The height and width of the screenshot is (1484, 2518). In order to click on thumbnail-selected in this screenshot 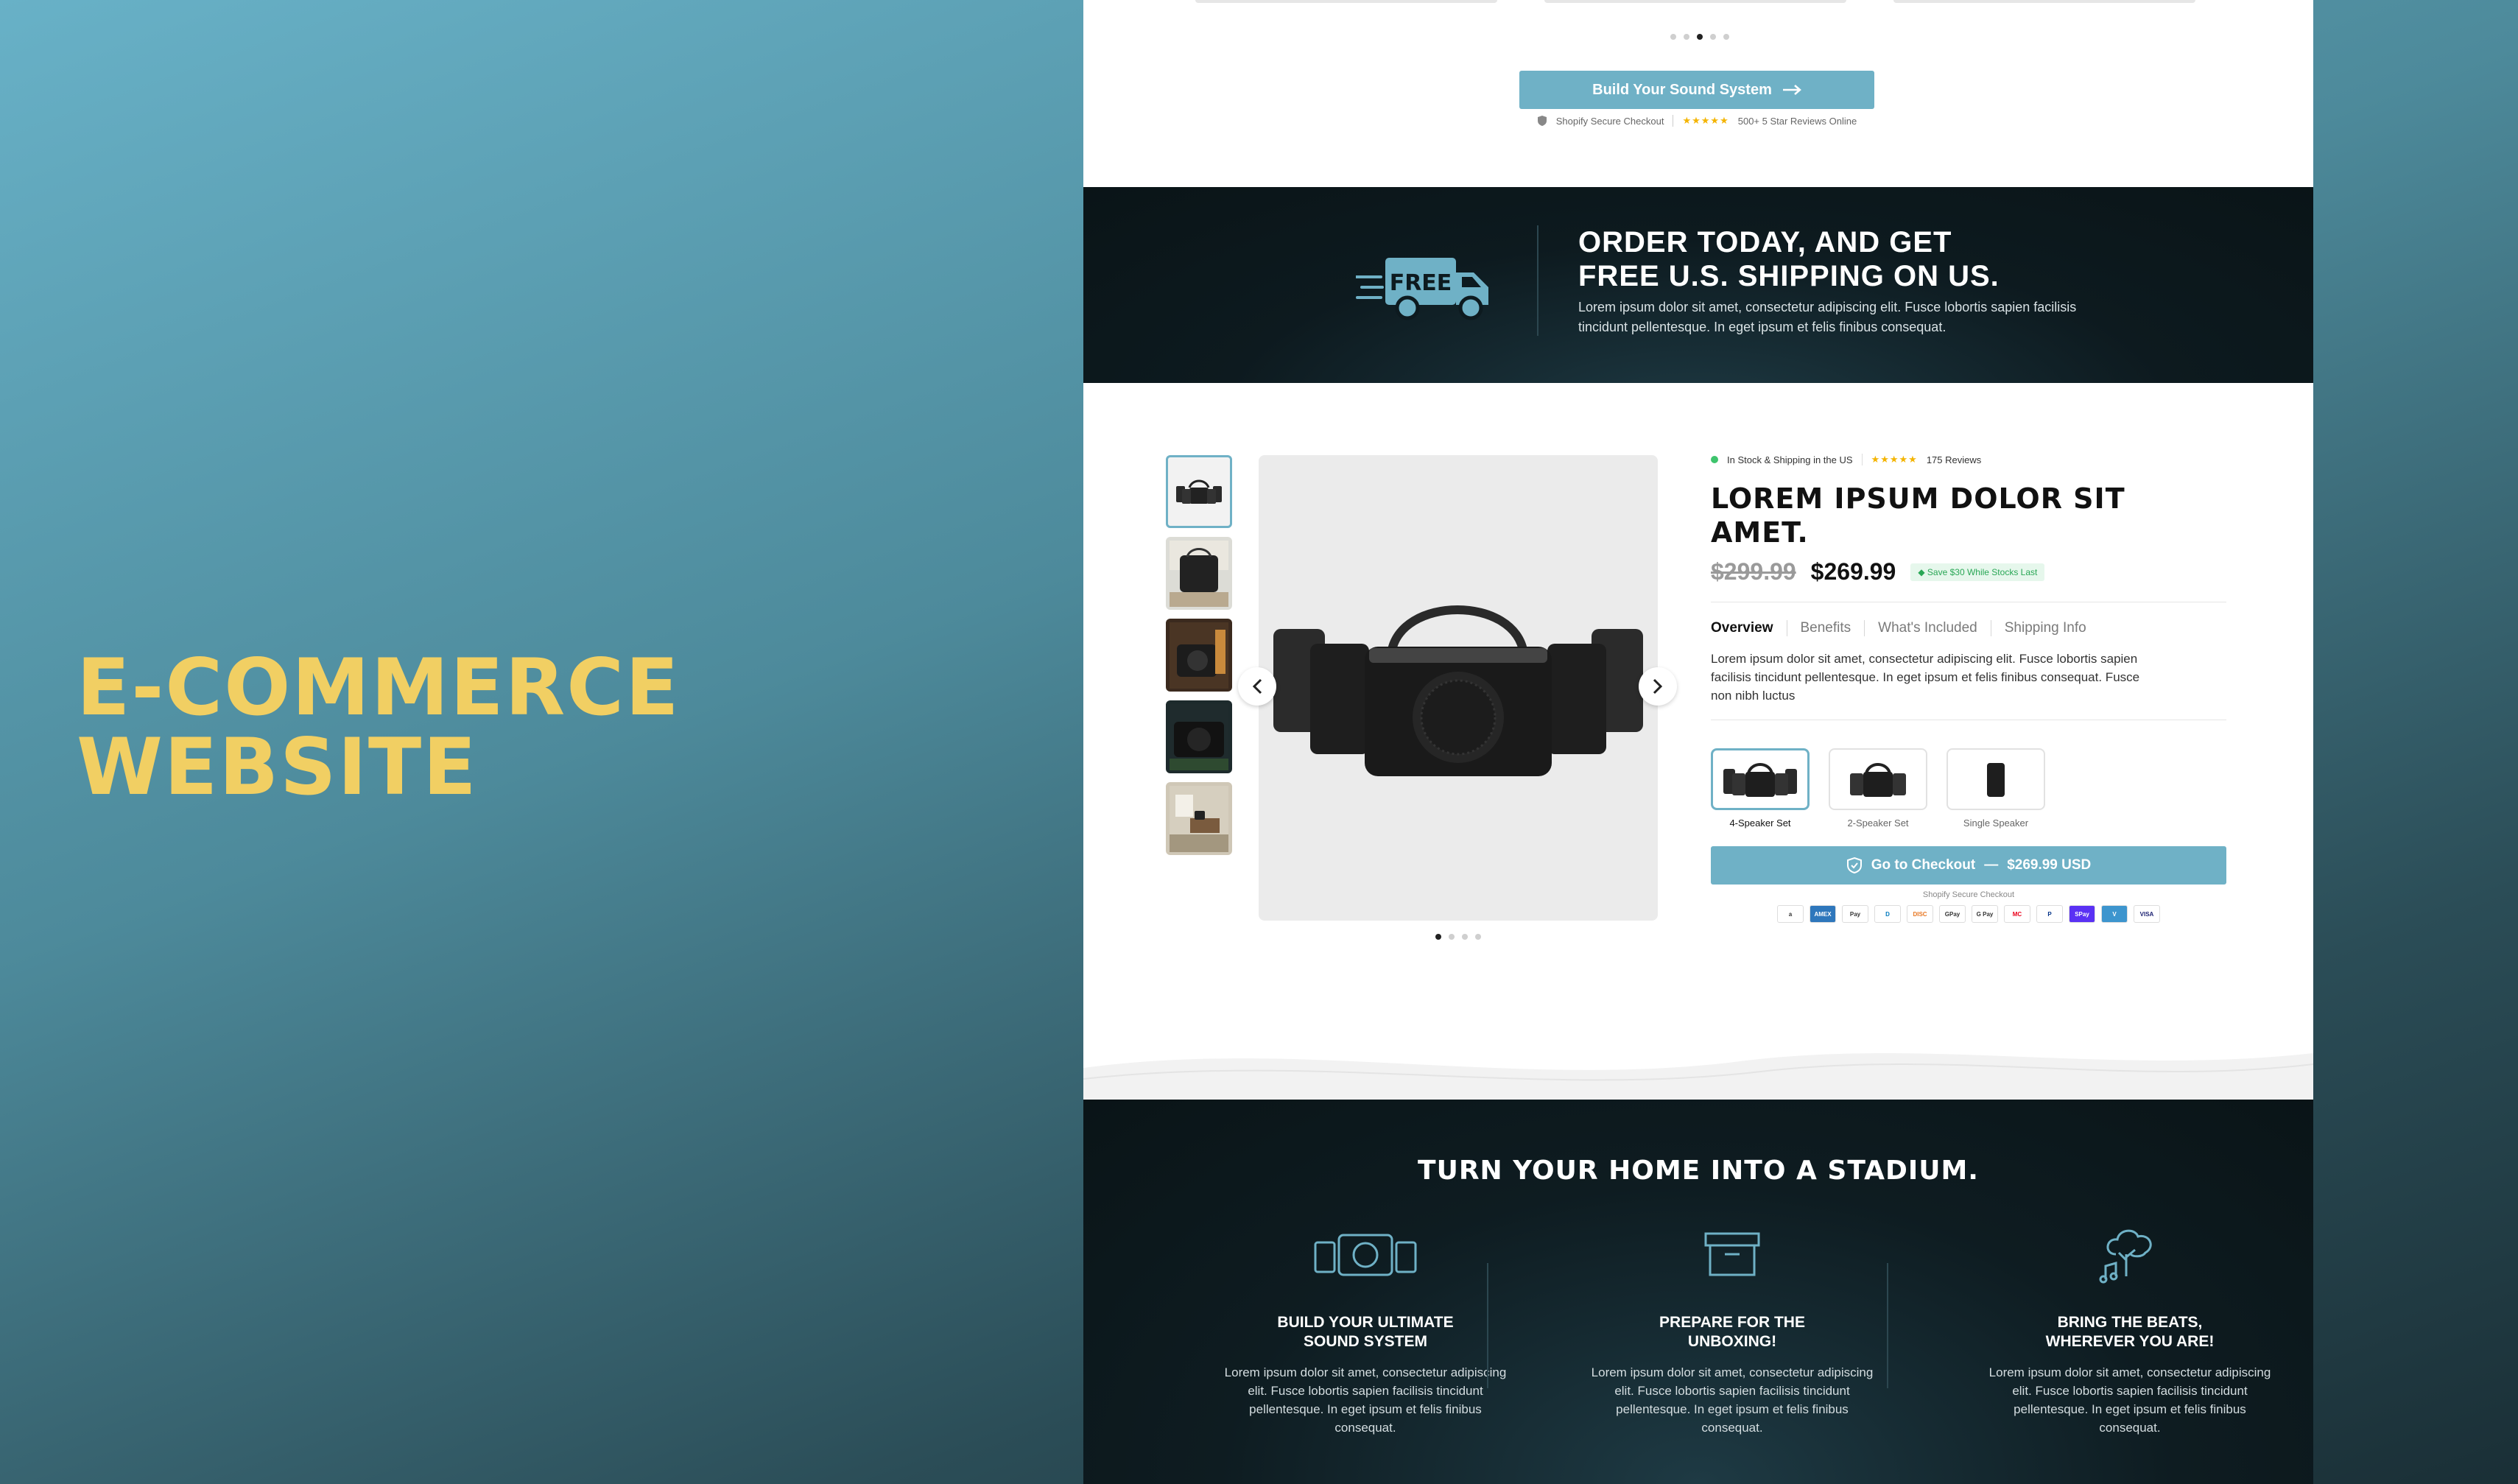, I will do `click(1199, 492)`.